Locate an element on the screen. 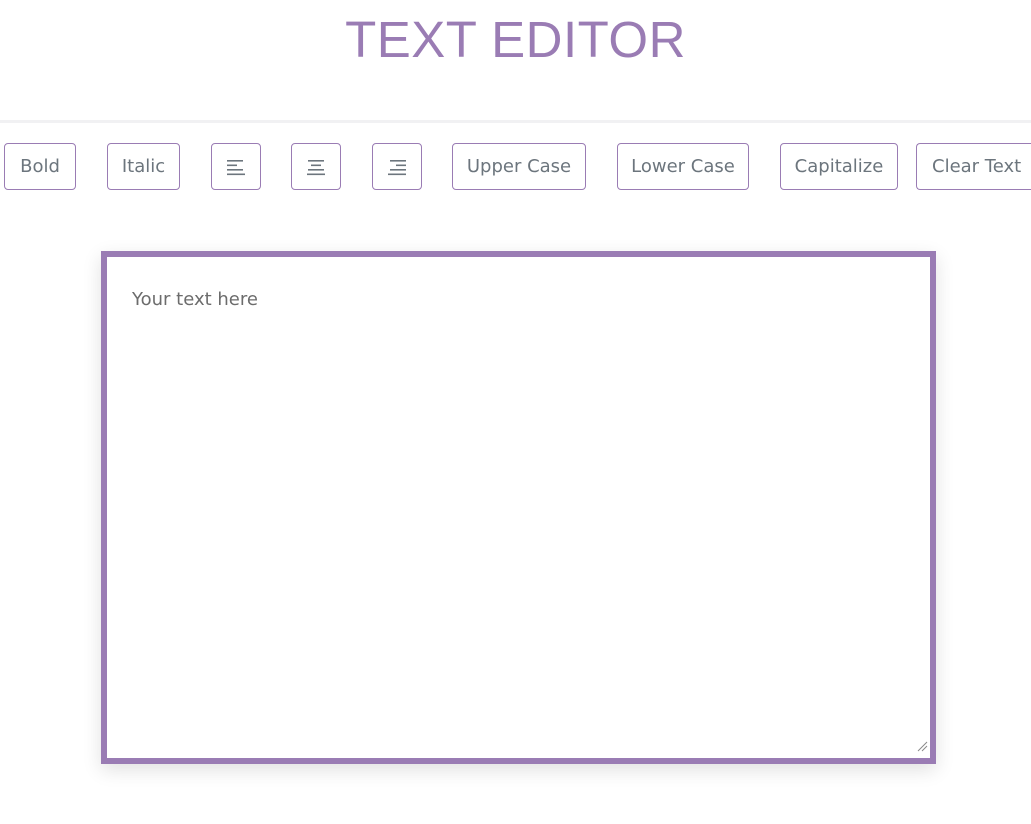 Image resolution: width=1031 pixels, height=824 pixels. capitalize-button: Capitalize is located at coordinates (839, 166).